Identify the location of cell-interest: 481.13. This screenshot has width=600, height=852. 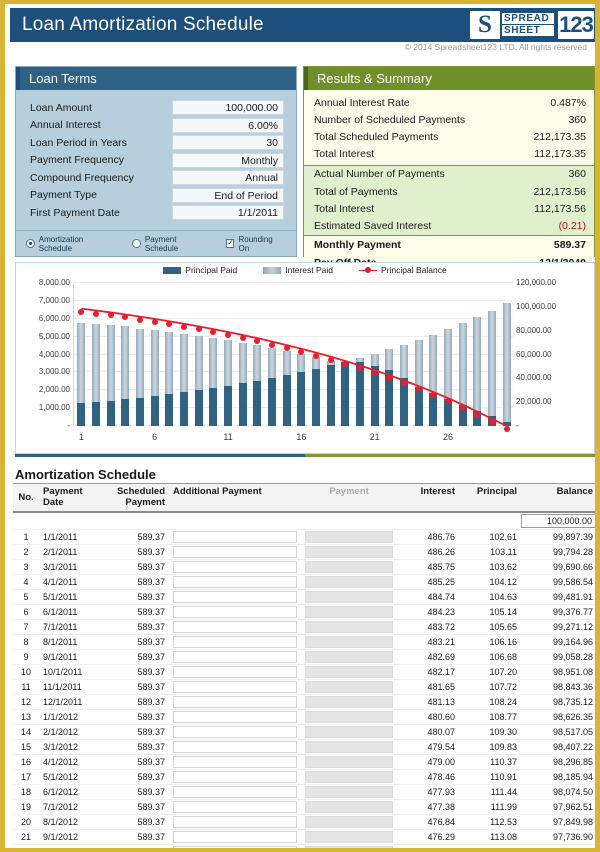
(428, 702).